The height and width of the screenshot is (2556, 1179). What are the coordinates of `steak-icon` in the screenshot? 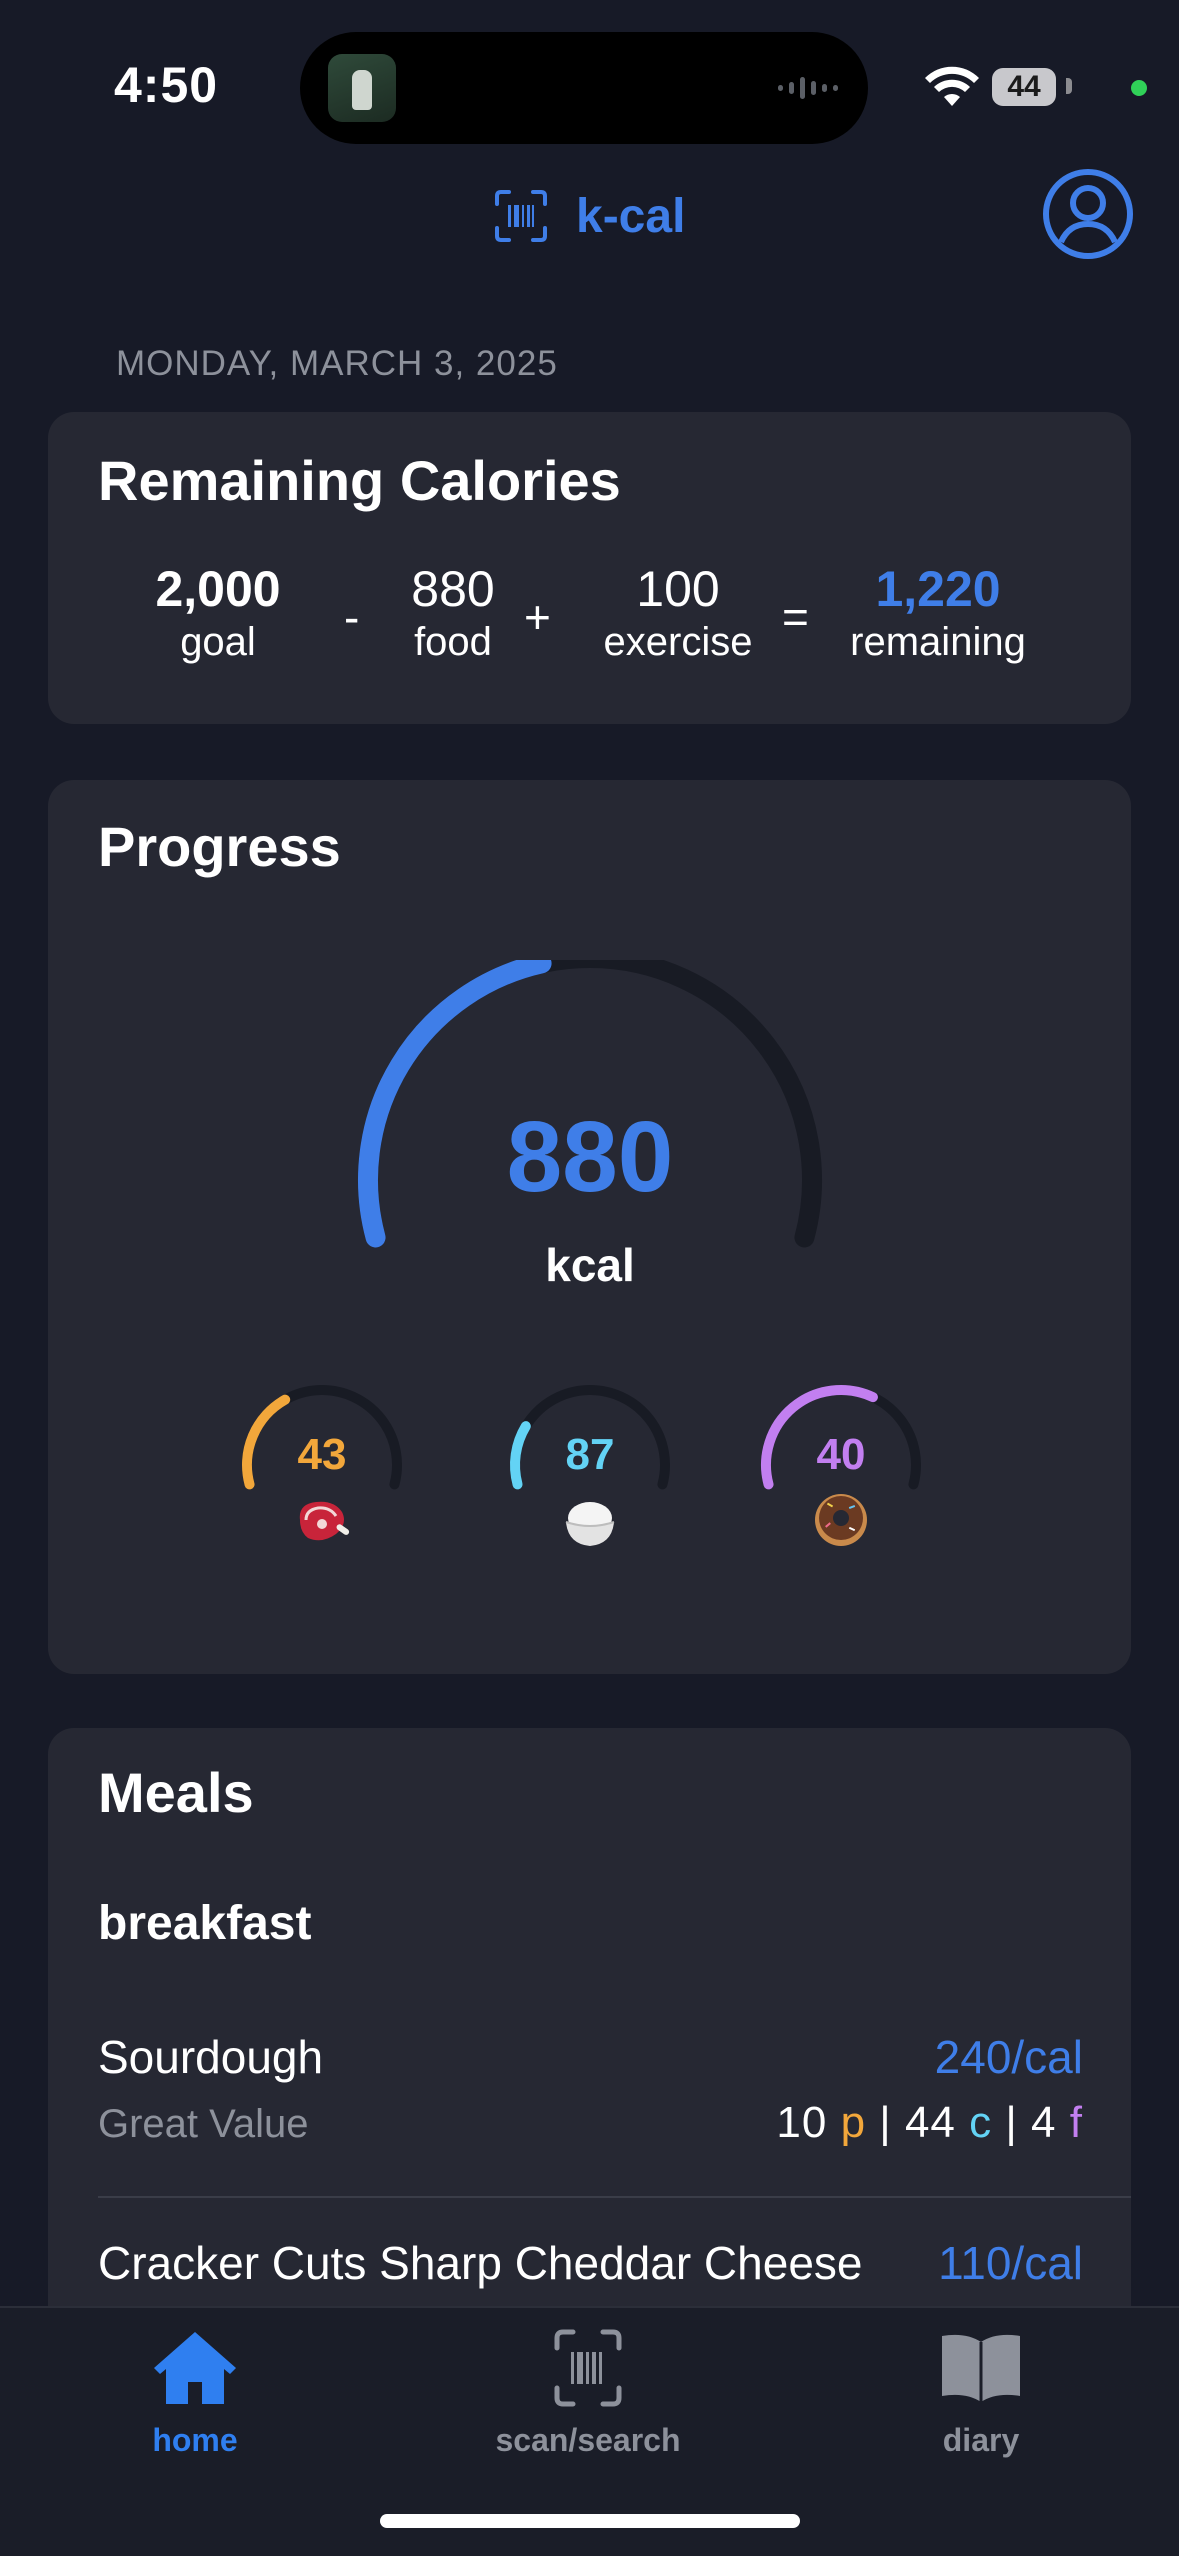 It's located at (324, 1521).